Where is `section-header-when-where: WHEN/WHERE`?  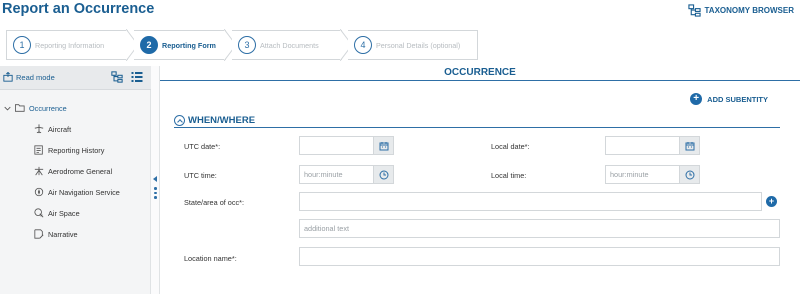
section-header-when-where: WHEN/WHERE is located at coordinates (477, 121).